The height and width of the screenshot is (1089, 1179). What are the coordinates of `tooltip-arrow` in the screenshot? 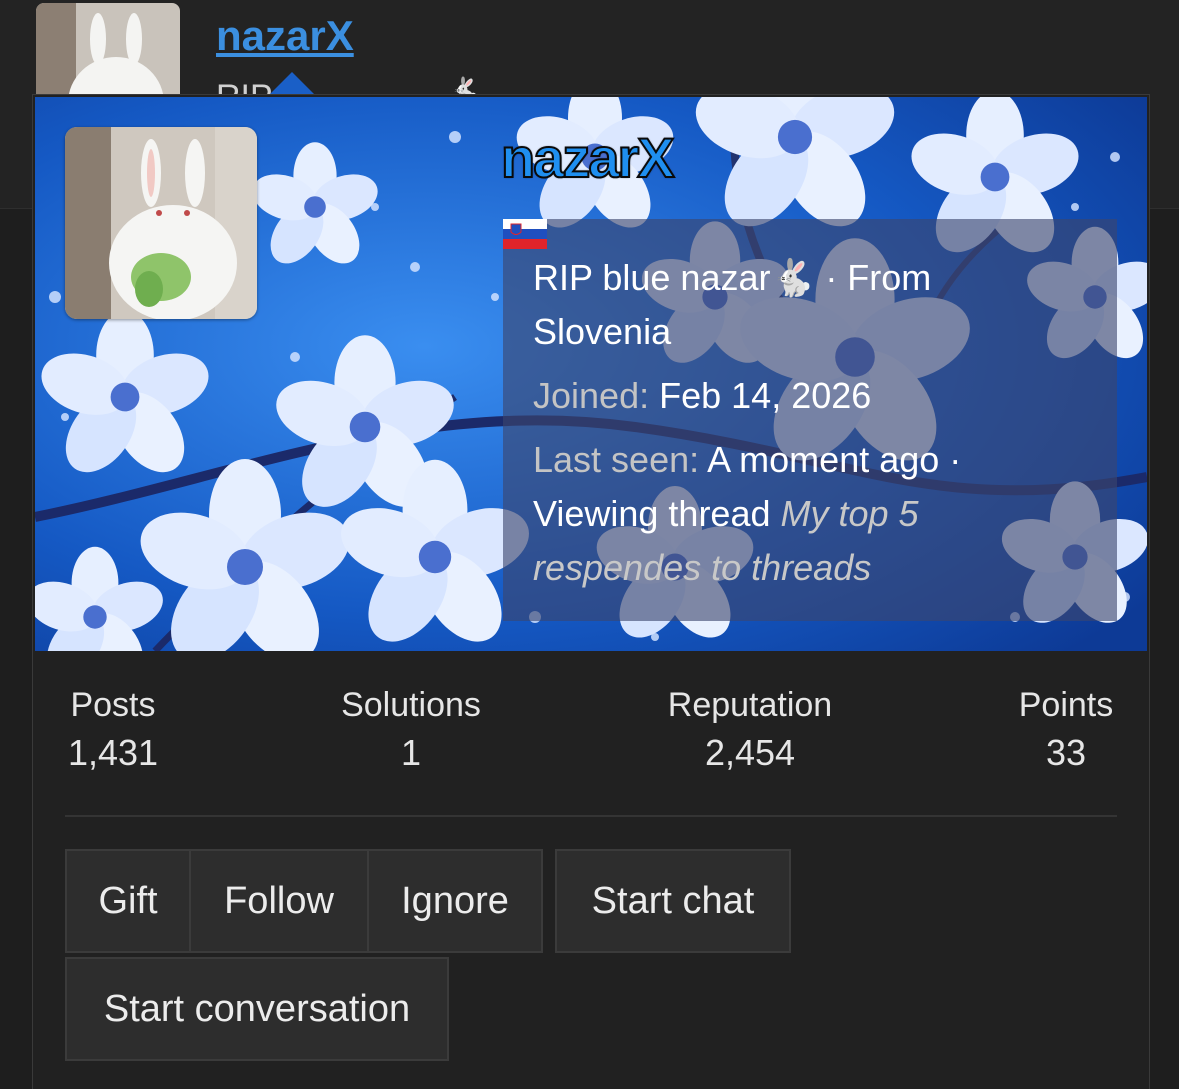 It's located at (292, 84).